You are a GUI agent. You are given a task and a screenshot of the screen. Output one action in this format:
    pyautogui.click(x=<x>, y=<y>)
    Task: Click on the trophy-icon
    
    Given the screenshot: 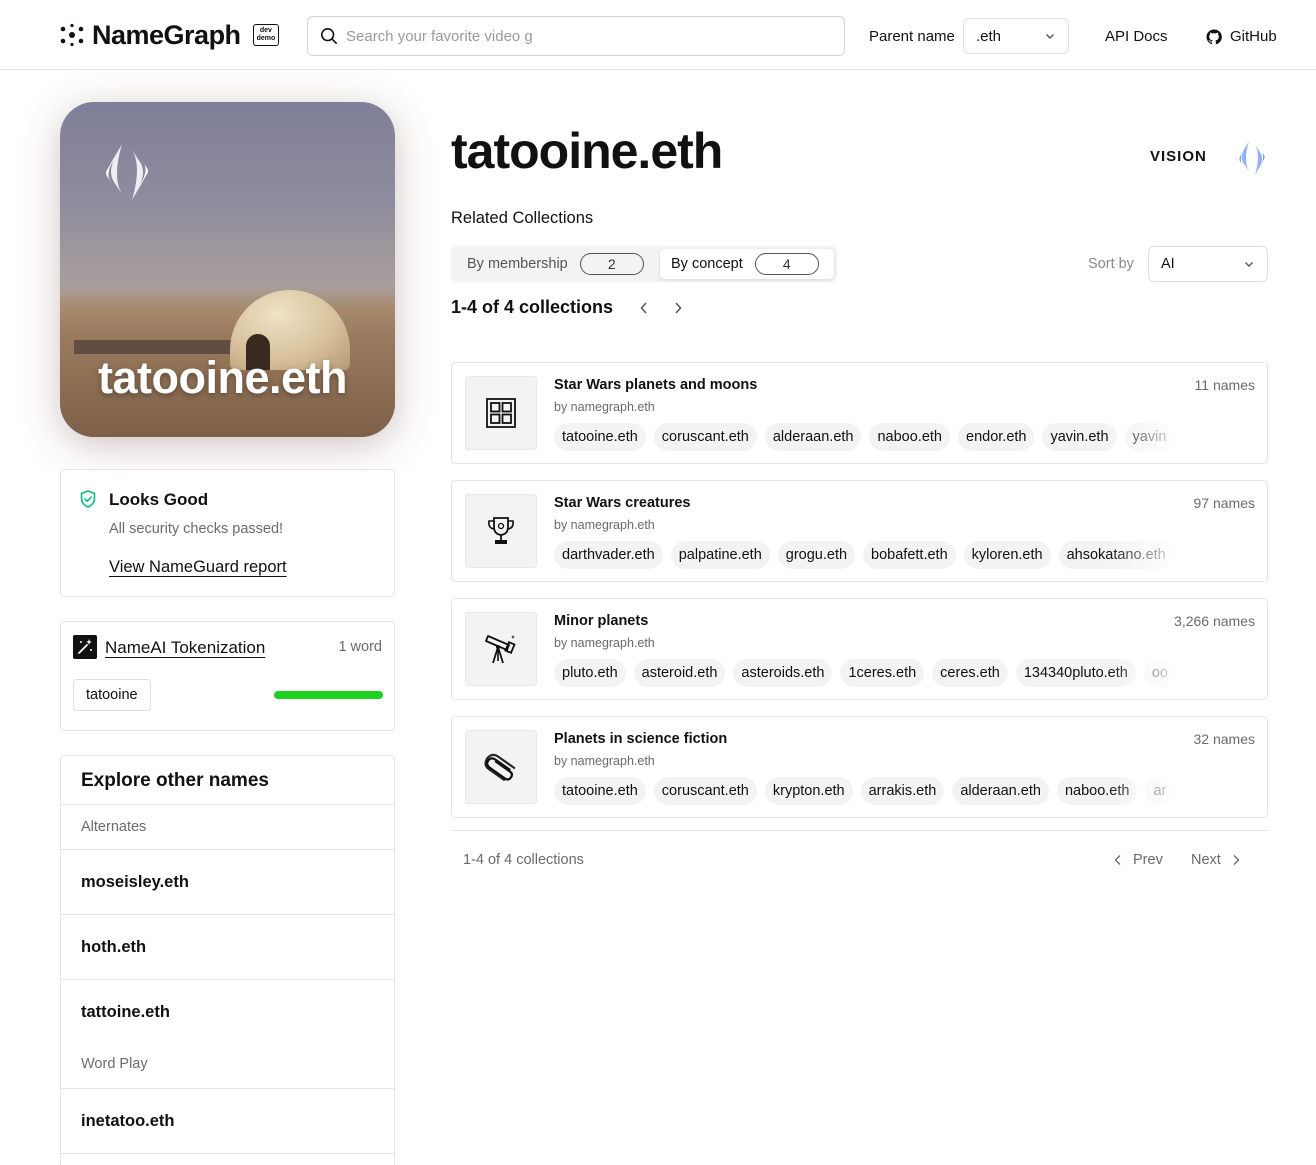 What is the action you would take?
    pyautogui.click(x=501, y=530)
    